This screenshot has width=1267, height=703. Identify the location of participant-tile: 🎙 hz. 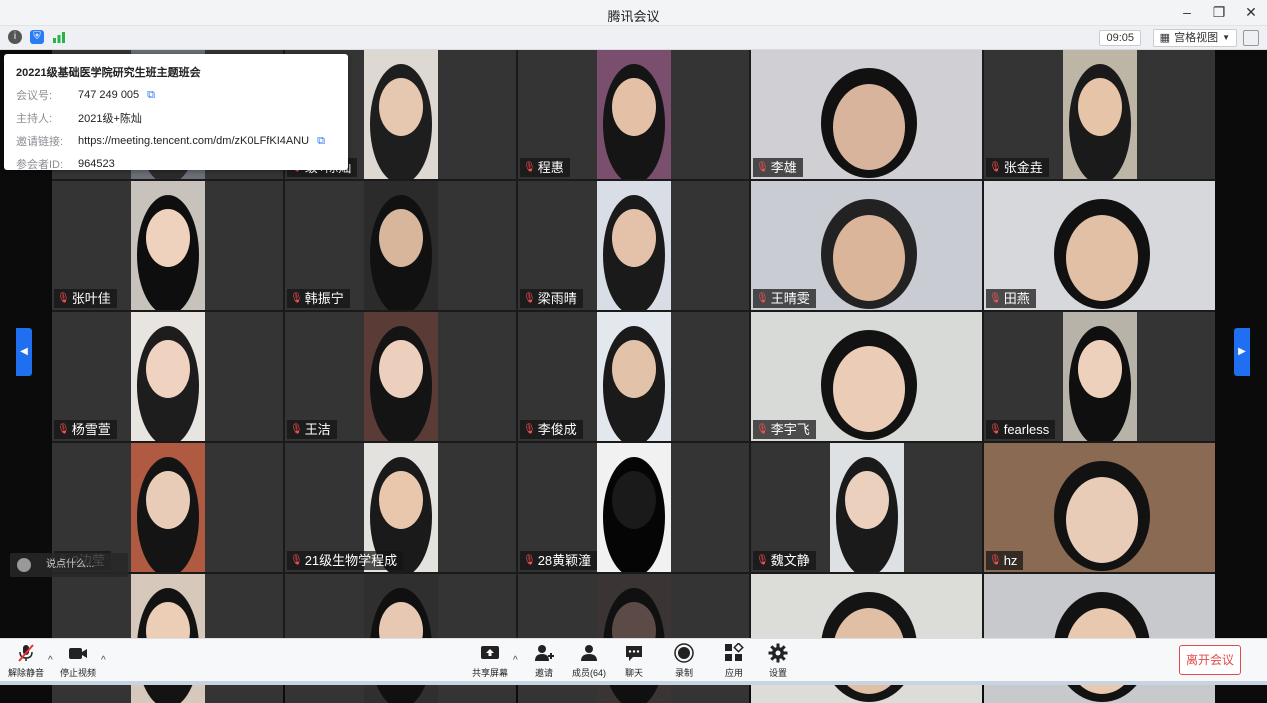
(1099, 507).